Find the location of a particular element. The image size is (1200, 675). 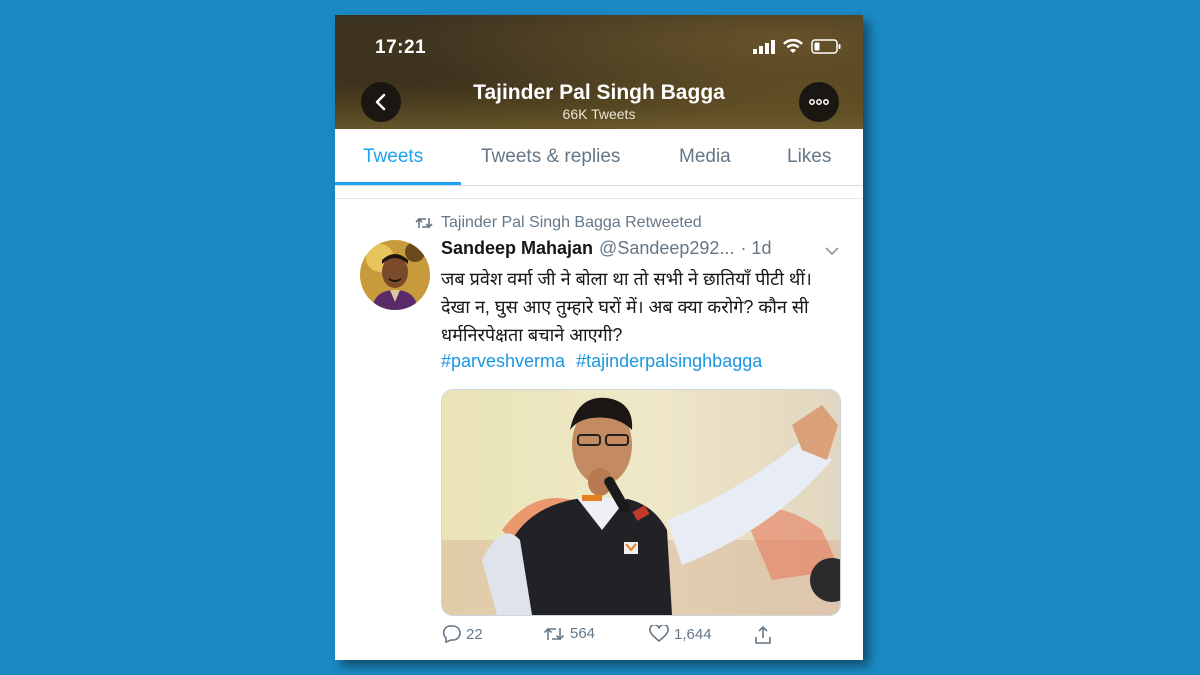

more-icon is located at coordinates (819, 102).